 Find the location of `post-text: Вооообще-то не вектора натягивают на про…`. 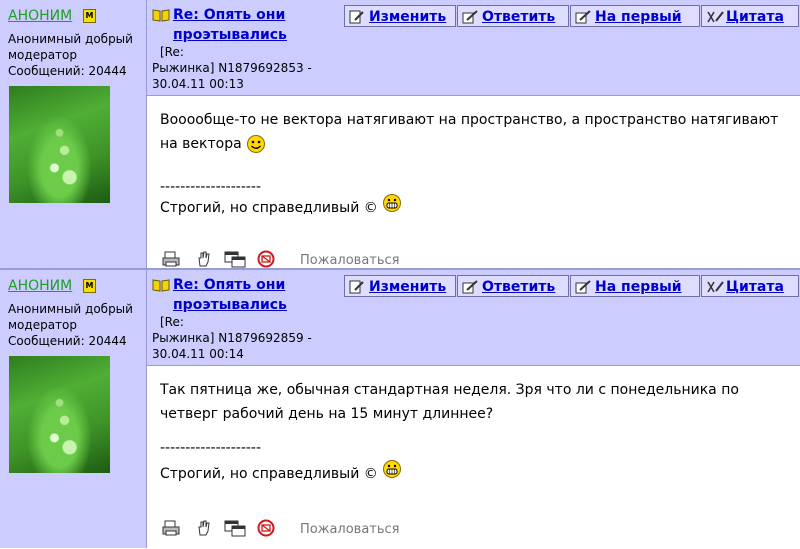

post-text: Вооообще-то не вектора натягивают на про… is located at coordinates (470, 132).